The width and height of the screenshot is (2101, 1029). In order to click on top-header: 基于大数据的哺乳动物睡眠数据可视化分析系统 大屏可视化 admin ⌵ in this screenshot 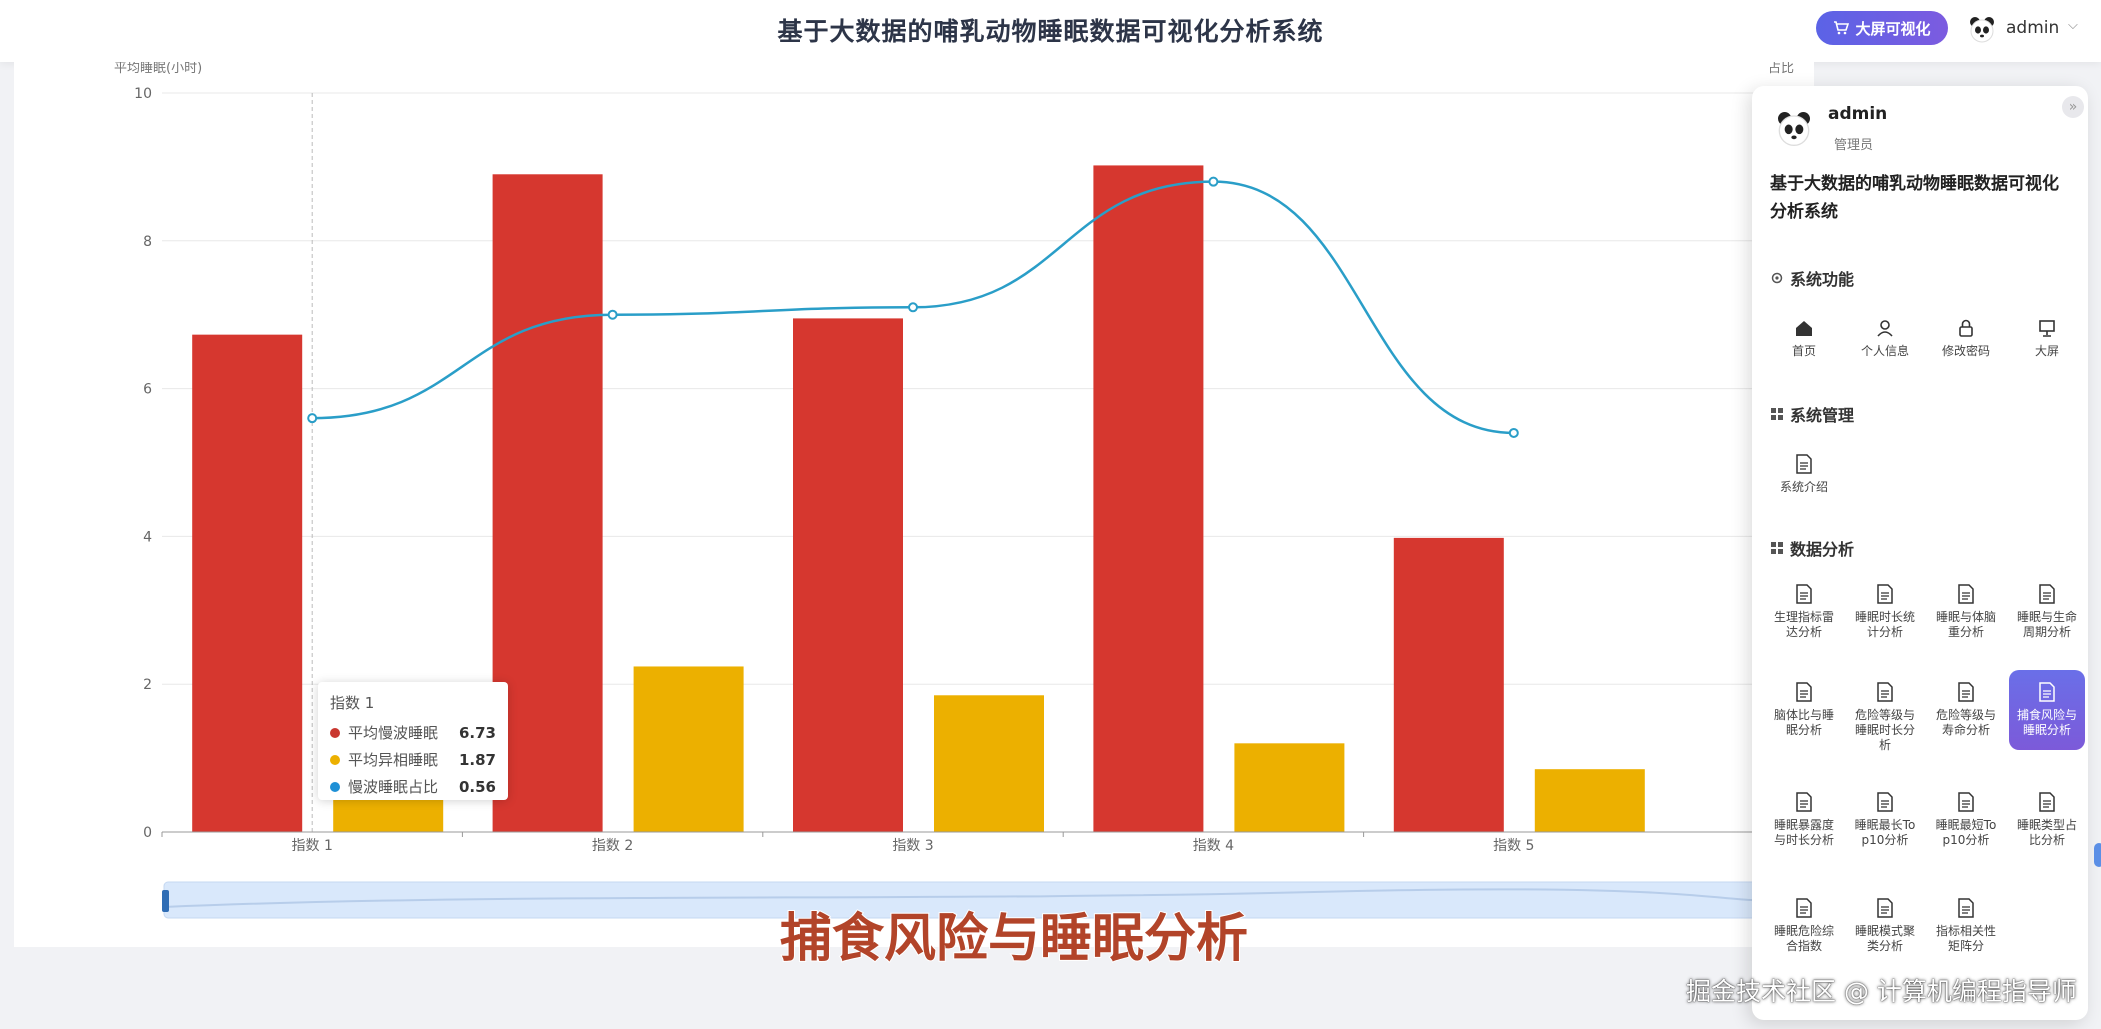, I will do `click(1050, 31)`.